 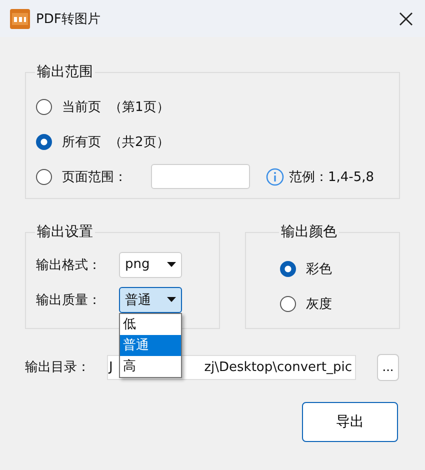 What do you see at coordinates (150, 324) in the screenshot?
I see `dropdown-option: 低` at bounding box center [150, 324].